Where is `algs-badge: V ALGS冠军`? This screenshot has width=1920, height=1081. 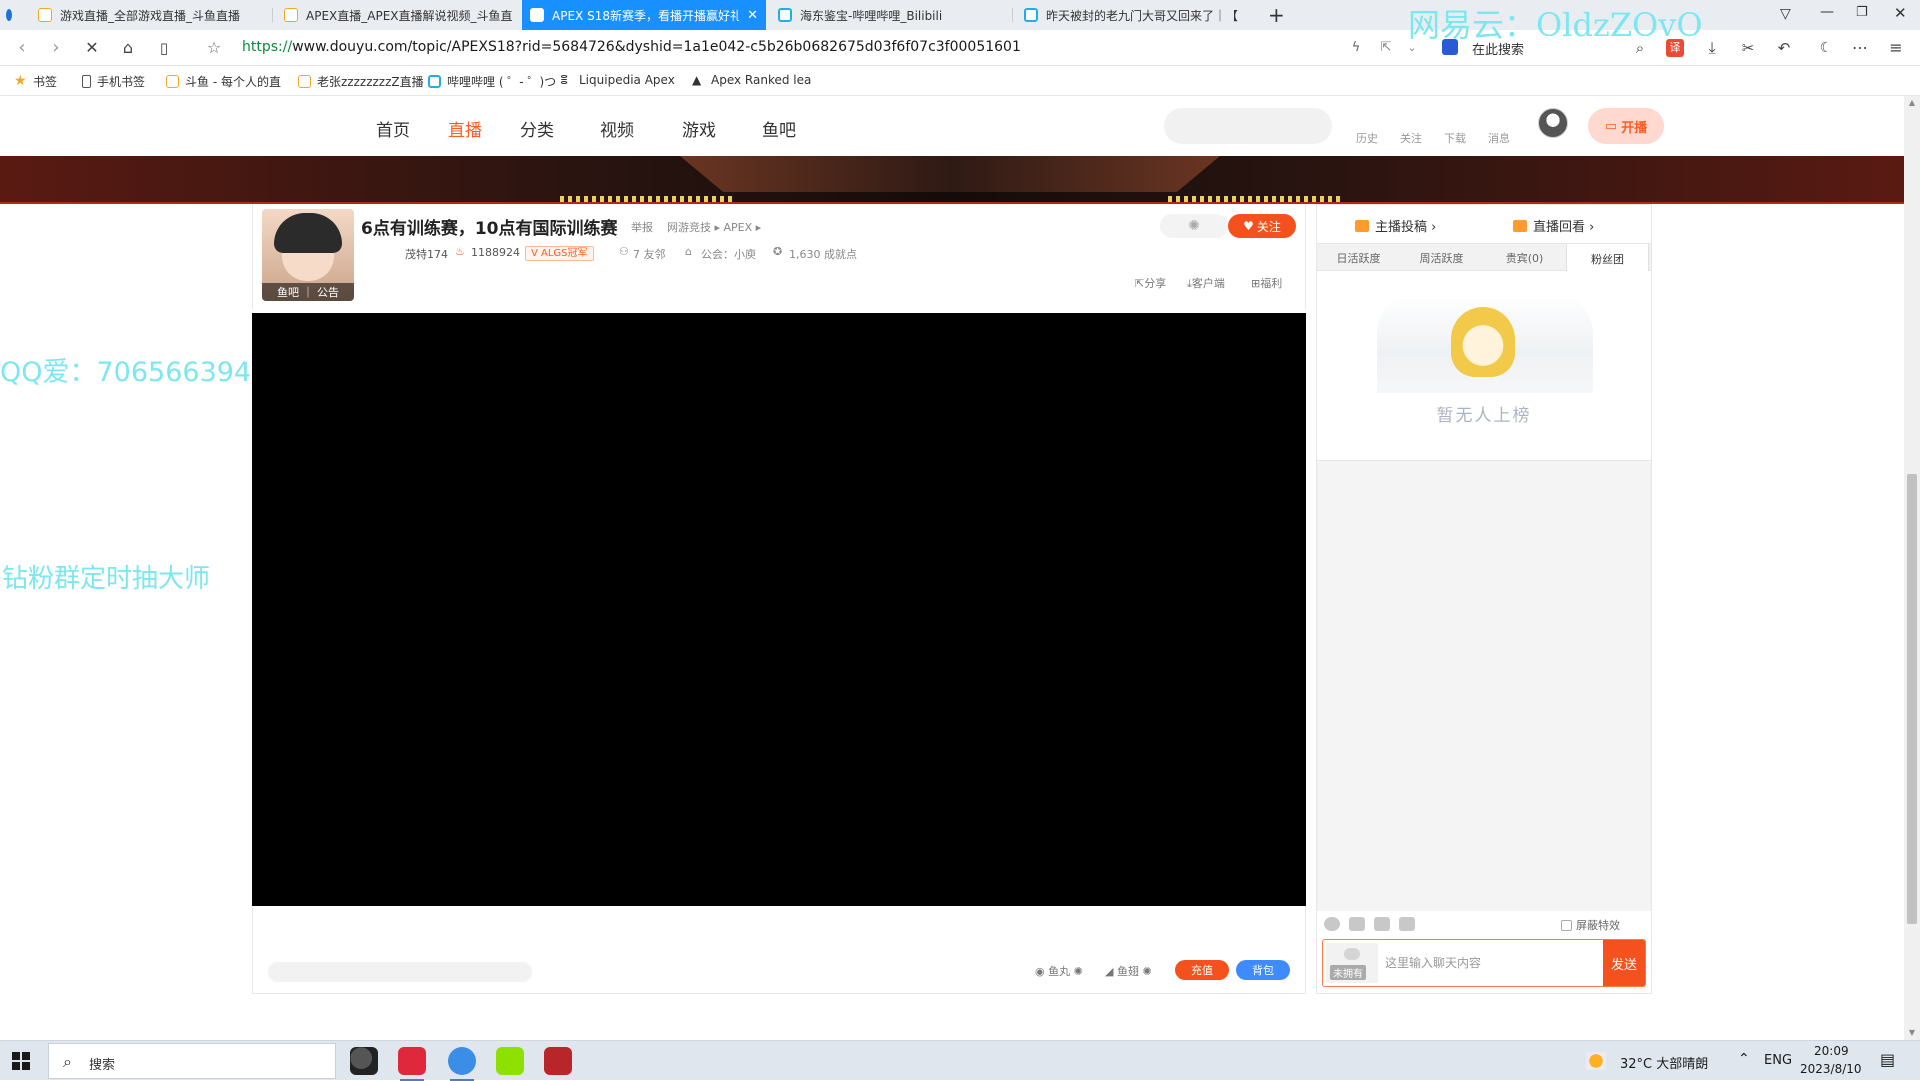 algs-badge: V ALGS冠军 is located at coordinates (559, 253).